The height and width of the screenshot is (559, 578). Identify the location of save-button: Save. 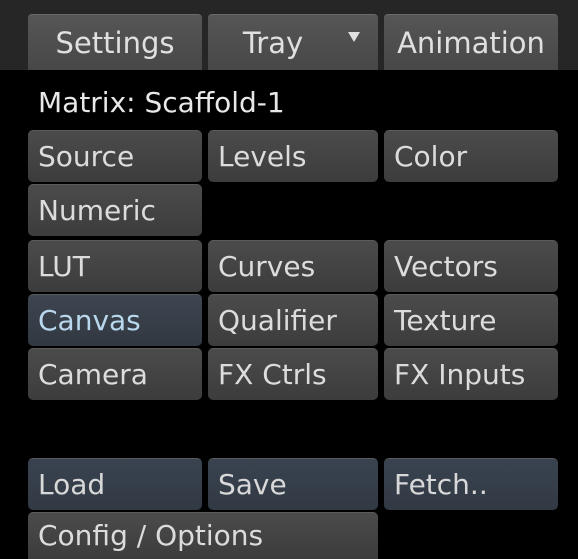
(293, 484).